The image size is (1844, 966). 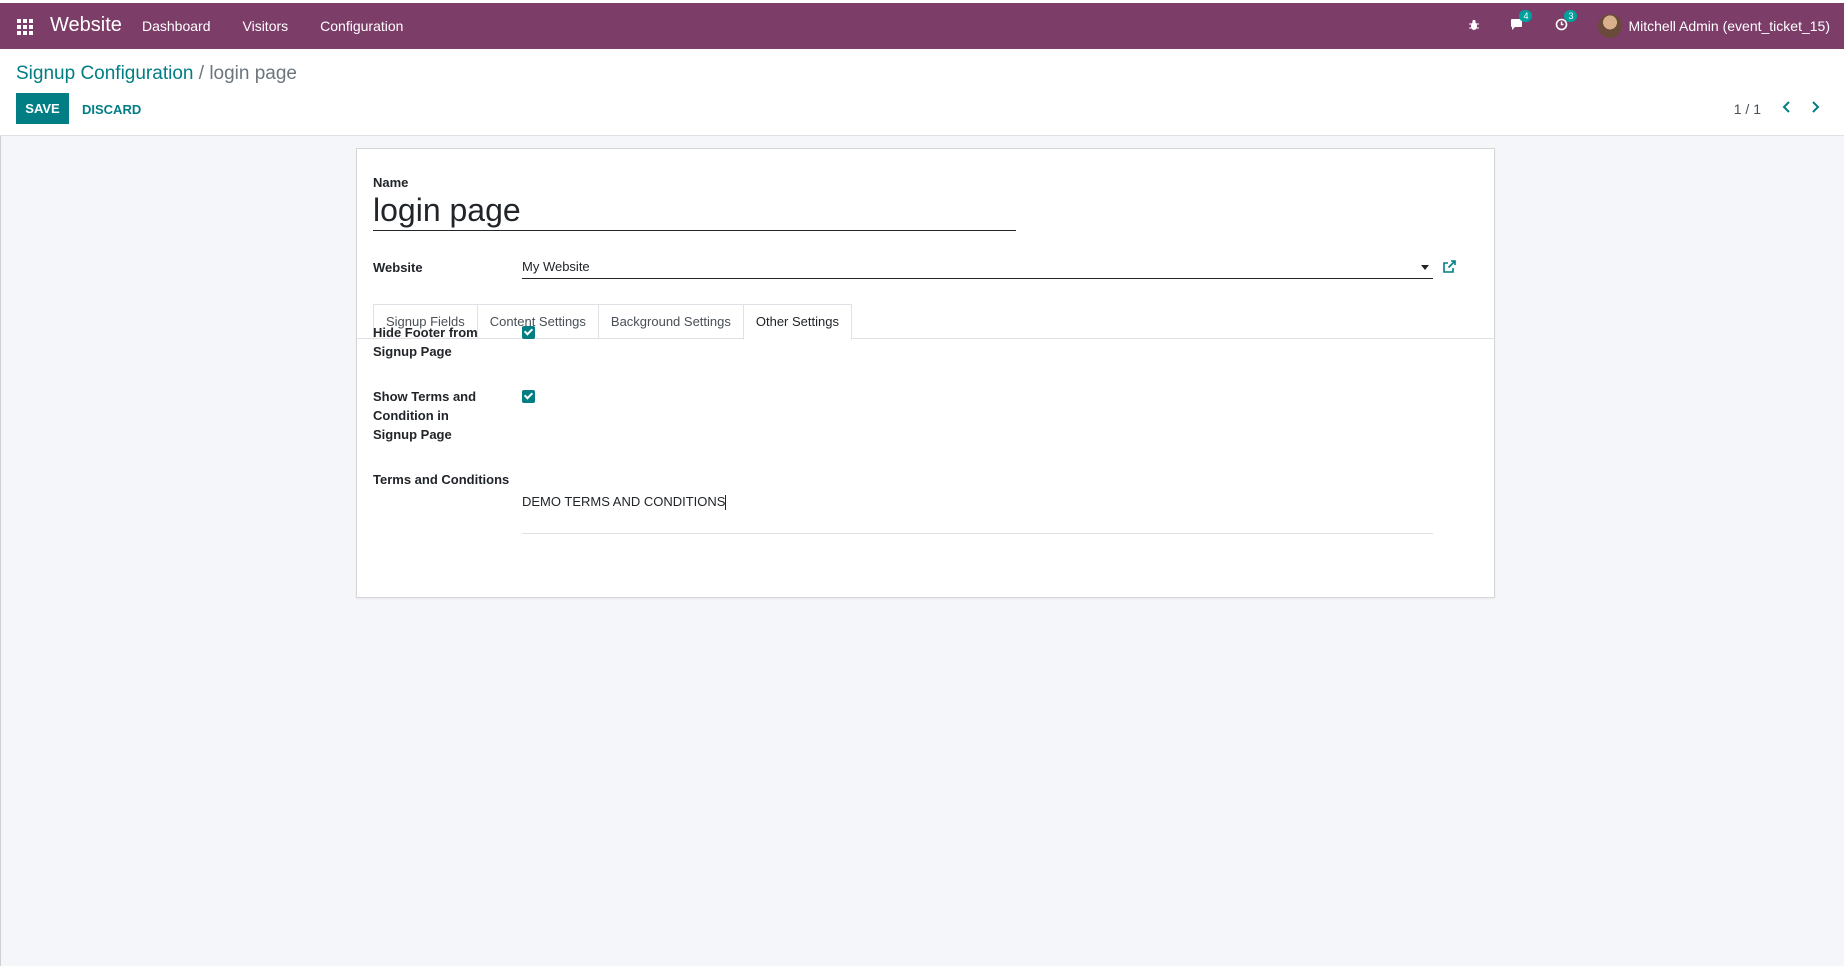 I want to click on tab-other-settings: Other Settings, so click(x=797, y=322).